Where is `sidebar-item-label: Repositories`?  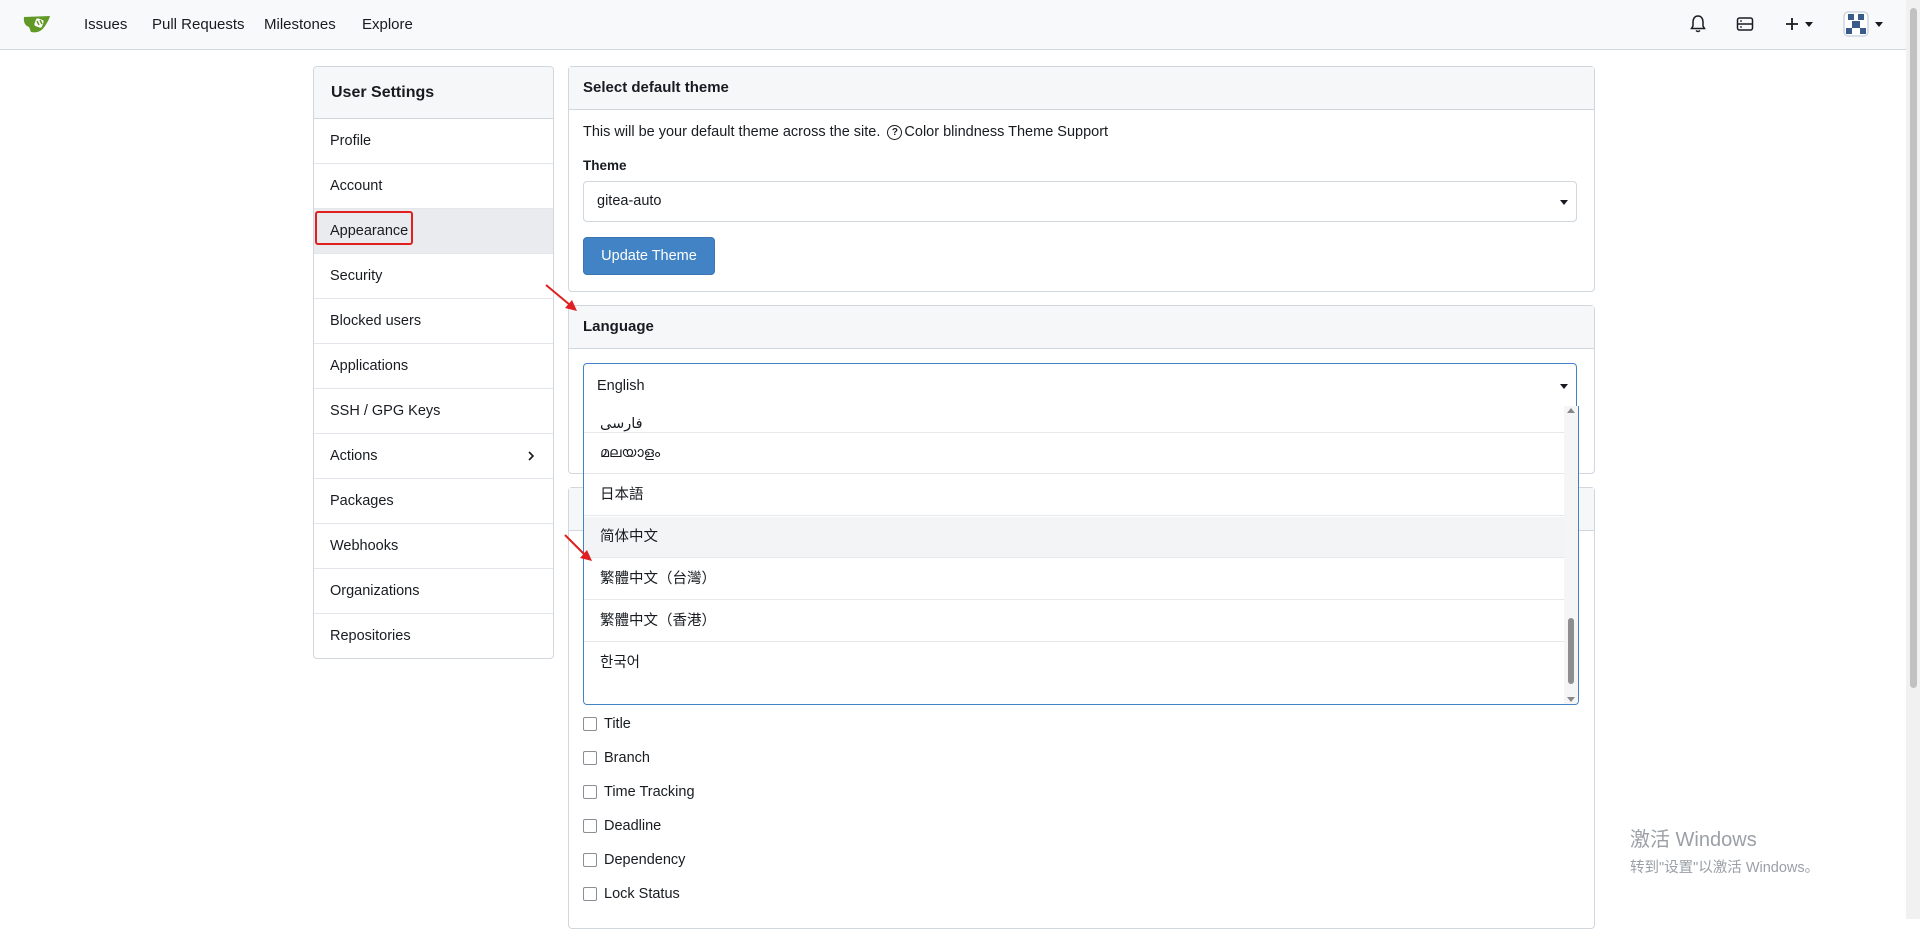
sidebar-item-label: Repositories is located at coordinates (370, 636).